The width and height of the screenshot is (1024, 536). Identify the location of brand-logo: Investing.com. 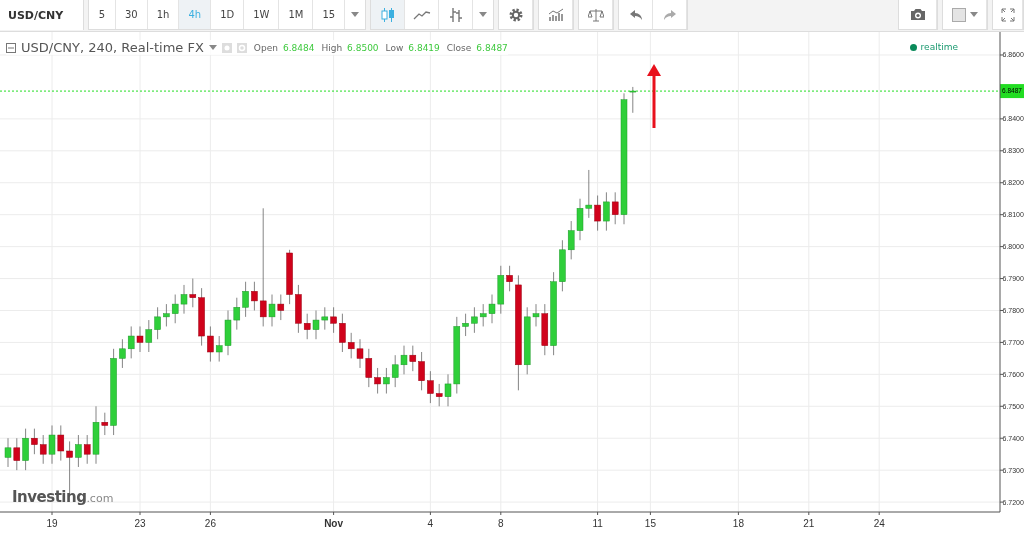
(63, 497).